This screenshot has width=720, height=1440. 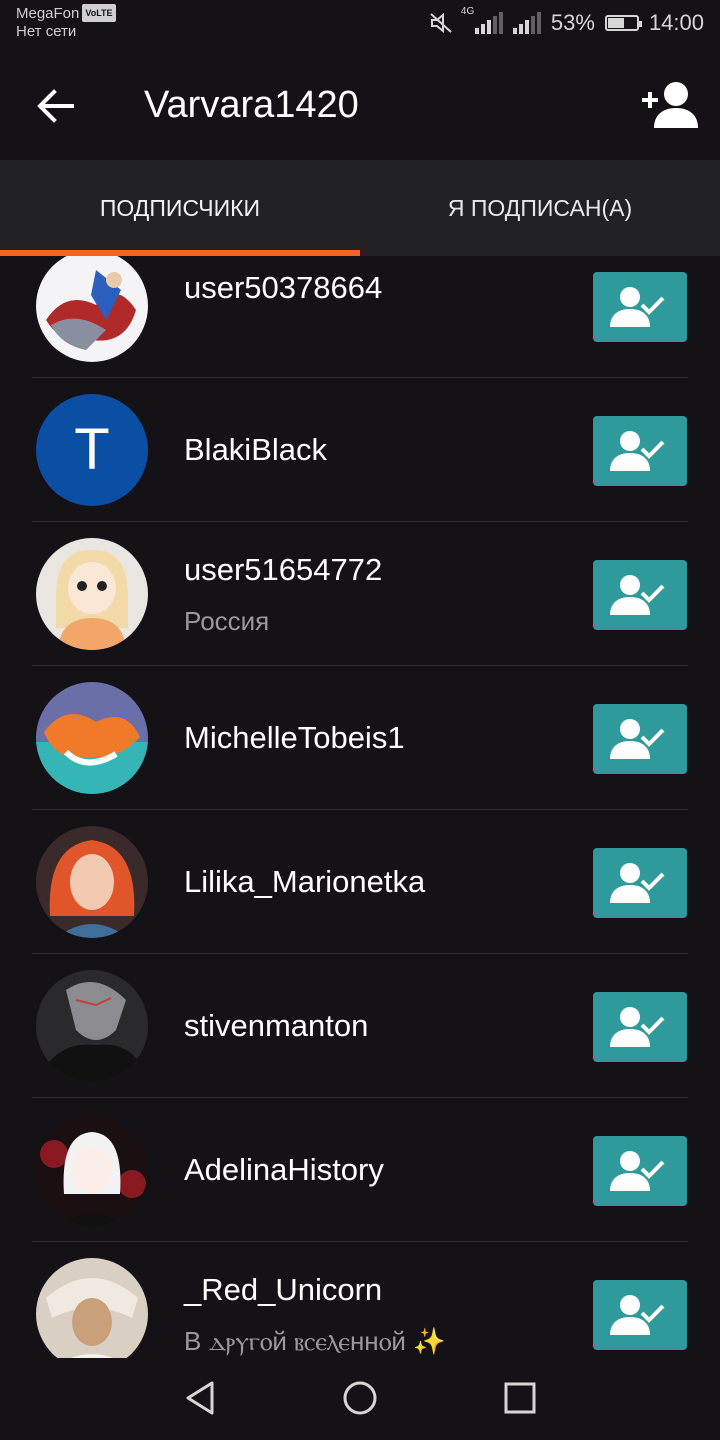 I want to click on battery-icon, so click(x=623, y=23).